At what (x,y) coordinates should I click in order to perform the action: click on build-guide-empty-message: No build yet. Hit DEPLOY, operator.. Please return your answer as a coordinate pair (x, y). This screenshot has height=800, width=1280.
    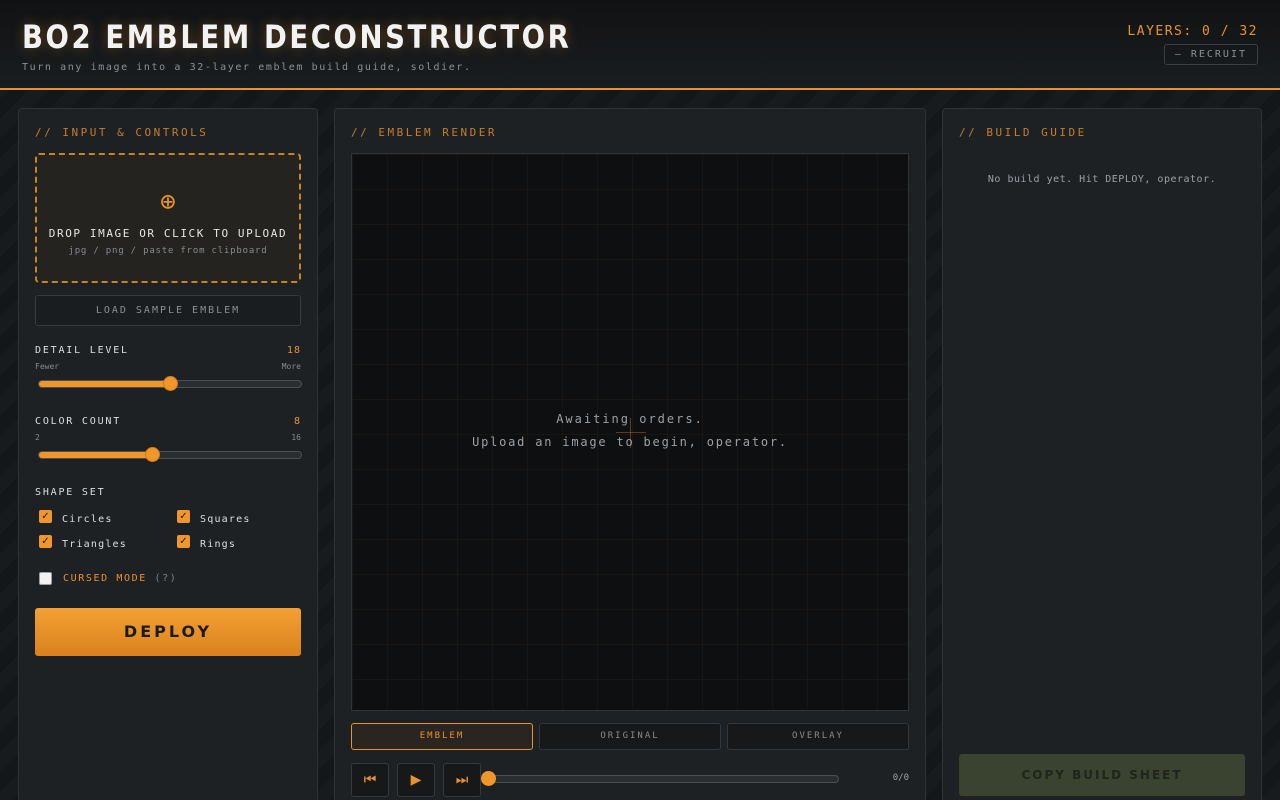
    Looking at the image, I should click on (1102, 179).